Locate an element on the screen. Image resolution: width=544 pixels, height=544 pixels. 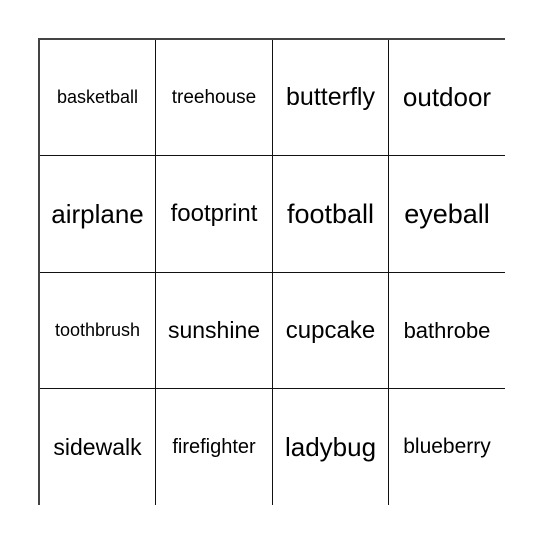
bingo-cell: toothbrush is located at coordinates (98, 331).